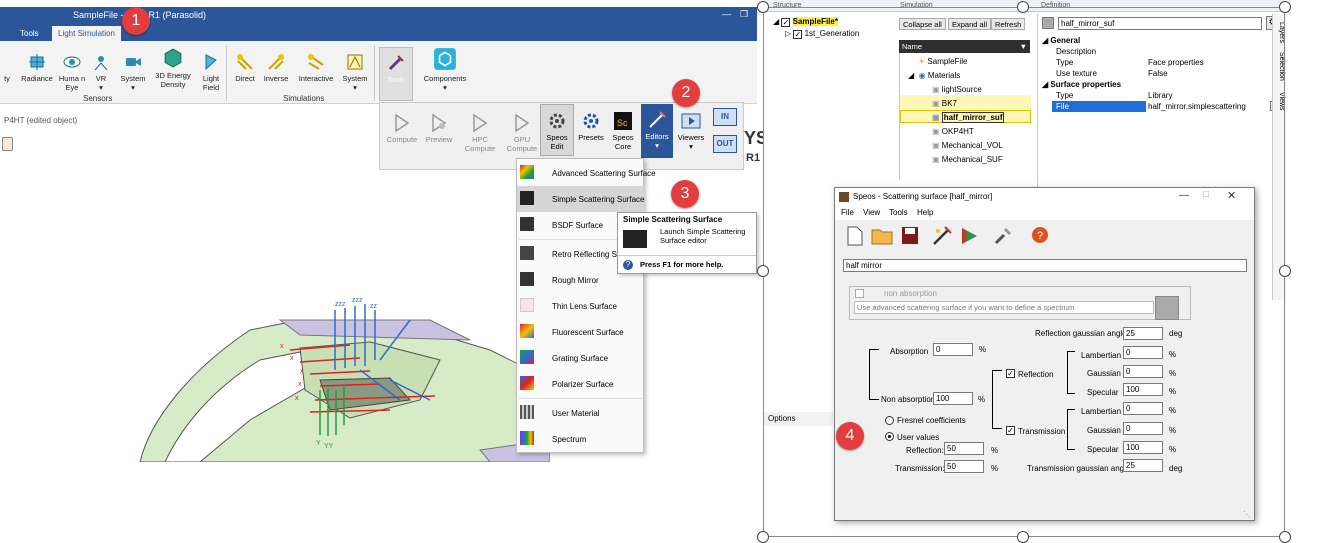  What do you see at coordinates (72, 72) in the screenshot?
I see `human-eye-button: Huma n Eye` at bounding box center [72, 72].